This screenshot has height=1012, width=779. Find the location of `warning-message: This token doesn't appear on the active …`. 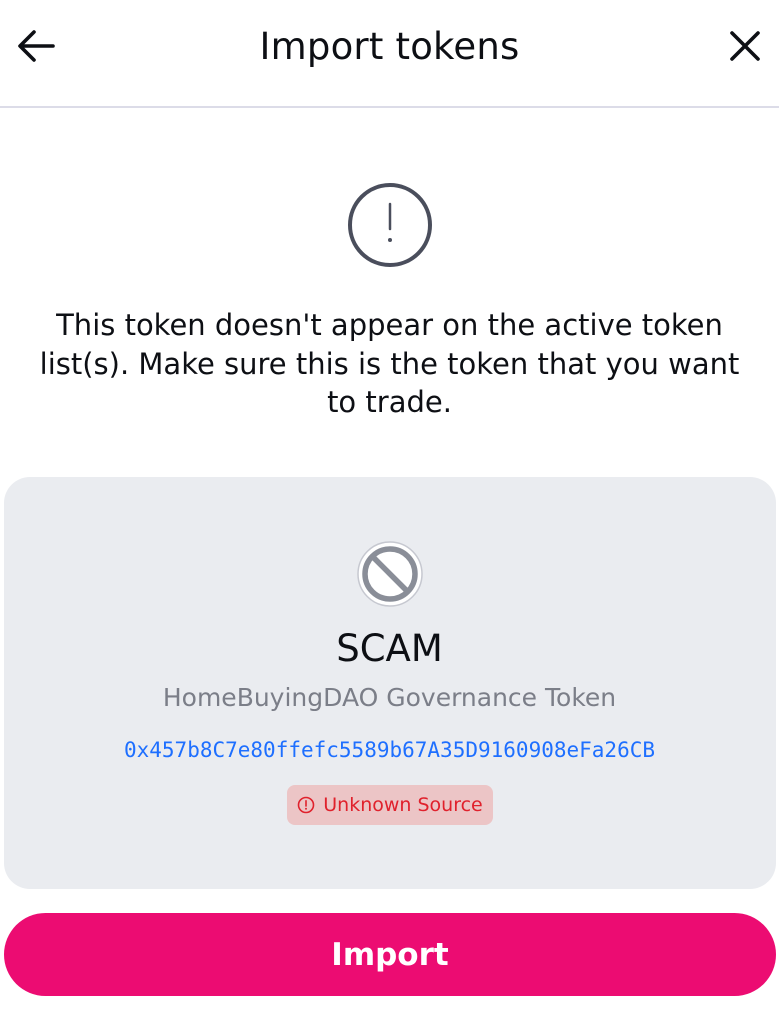

warning-message: This token doesn't appear on the active … is located at coordinates (389, 363).